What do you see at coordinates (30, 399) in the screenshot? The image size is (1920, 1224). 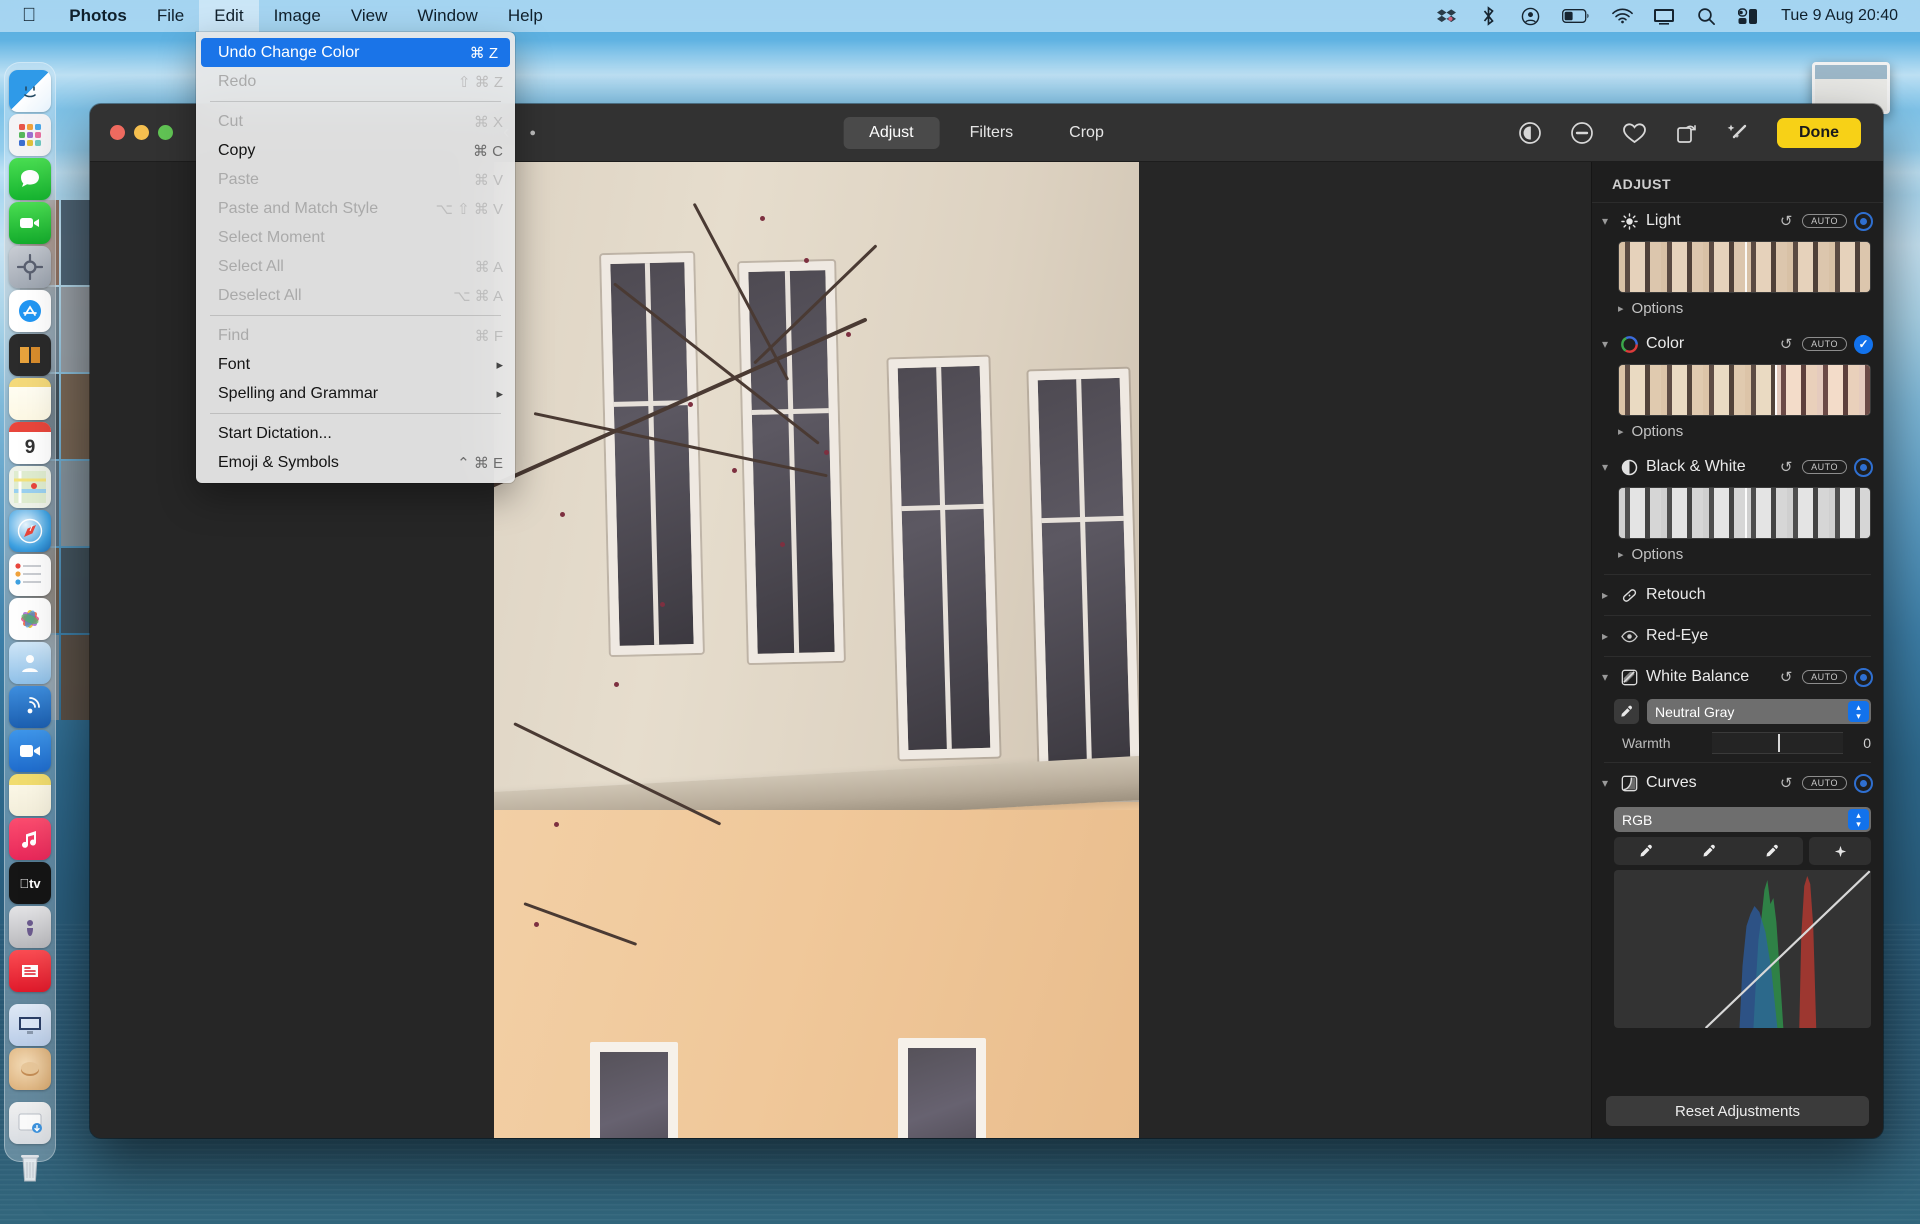 I see `dock-item-notes` at bounding box center [30, 399].